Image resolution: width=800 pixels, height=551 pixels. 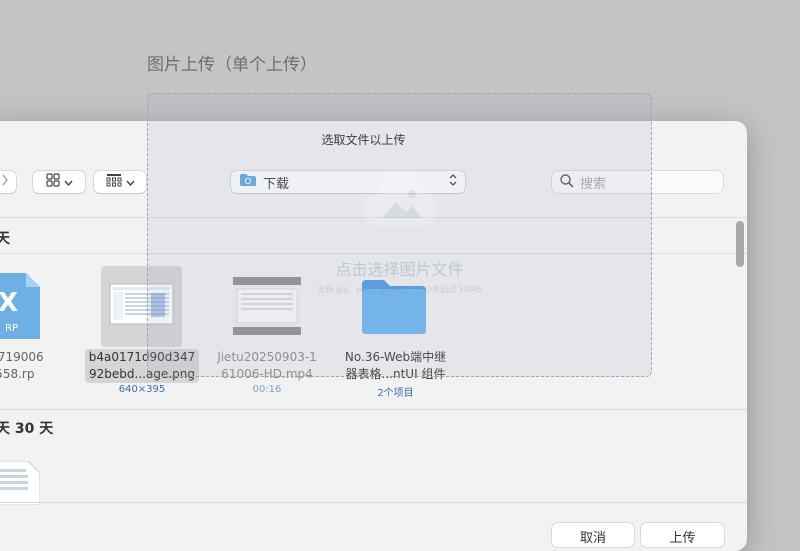 What do you see at coordinates (5, 182) in the screenshot?
I see `chevron-right-icon` at bounding box center [5, 182].